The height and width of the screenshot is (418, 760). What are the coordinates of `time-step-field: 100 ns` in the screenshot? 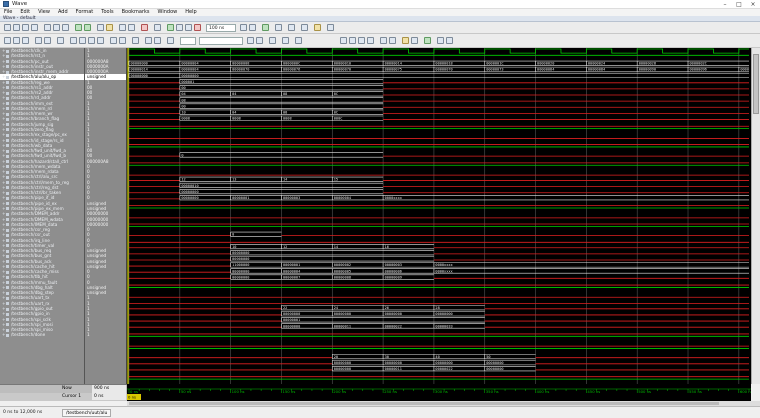 It's located at (221, 28).